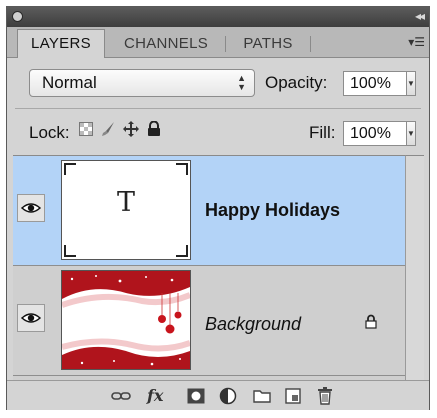 The height and width of the screenshot is (418, 437). What do you see at coordinates (121, 396) in the screenshot?
I see `link-icon` at bounding box center [121, 396].